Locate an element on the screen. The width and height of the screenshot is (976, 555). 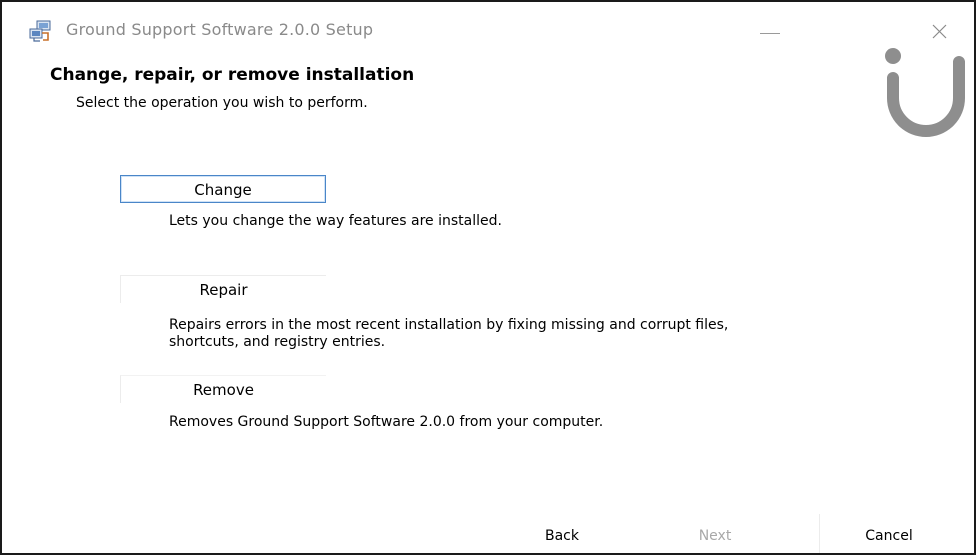
window-title: Ground Support Software 2.0.0 Setup is located at coordinates (220, 29).